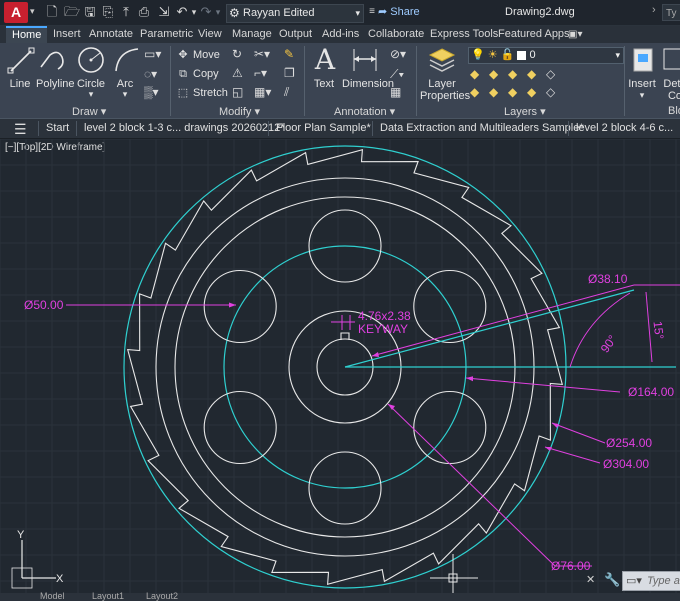 The width and height of the screenshot is (680, 601). I want to click on layer-off-icon: ◆, so click(474, 74).